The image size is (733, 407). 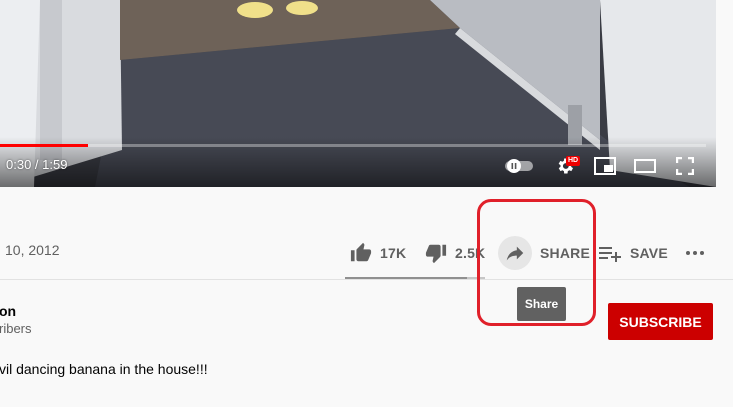 What do you see at coordinates (536, 262) in the screenshot?
I see `highlight-annotation` at bounding box center [536, 262].